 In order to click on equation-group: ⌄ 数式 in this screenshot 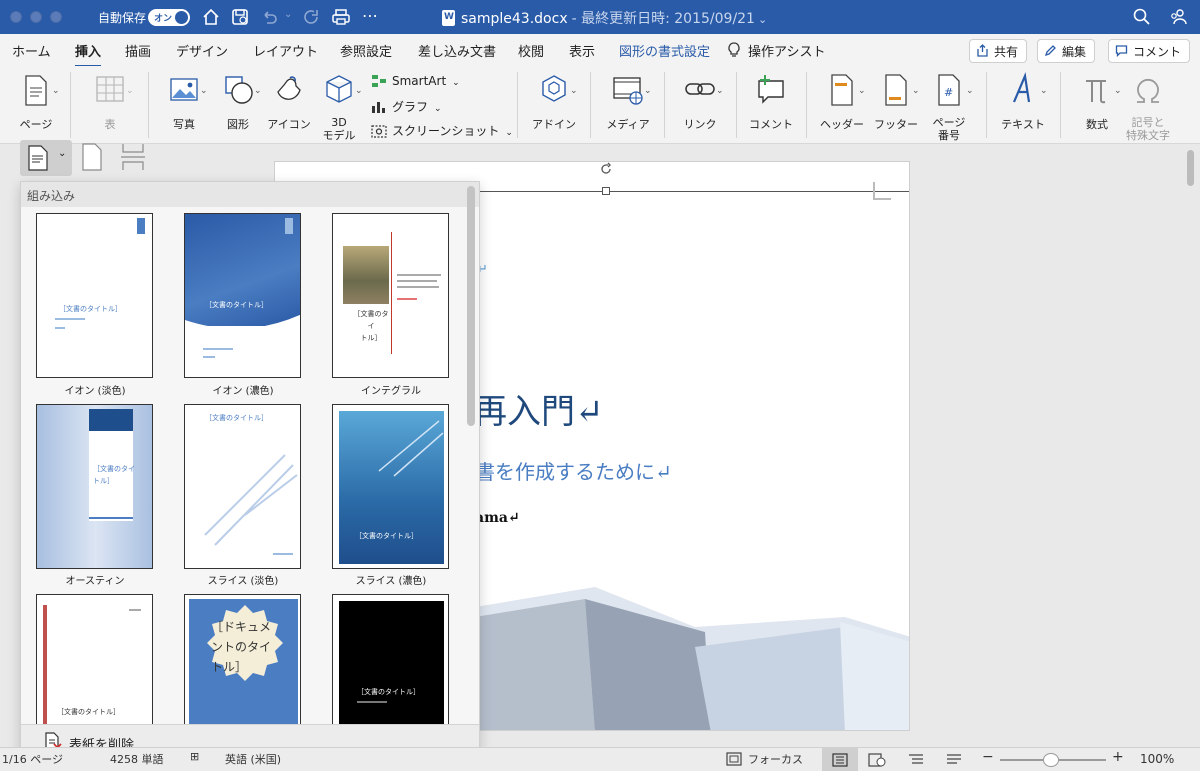, I will do `click(1097, 101)`.